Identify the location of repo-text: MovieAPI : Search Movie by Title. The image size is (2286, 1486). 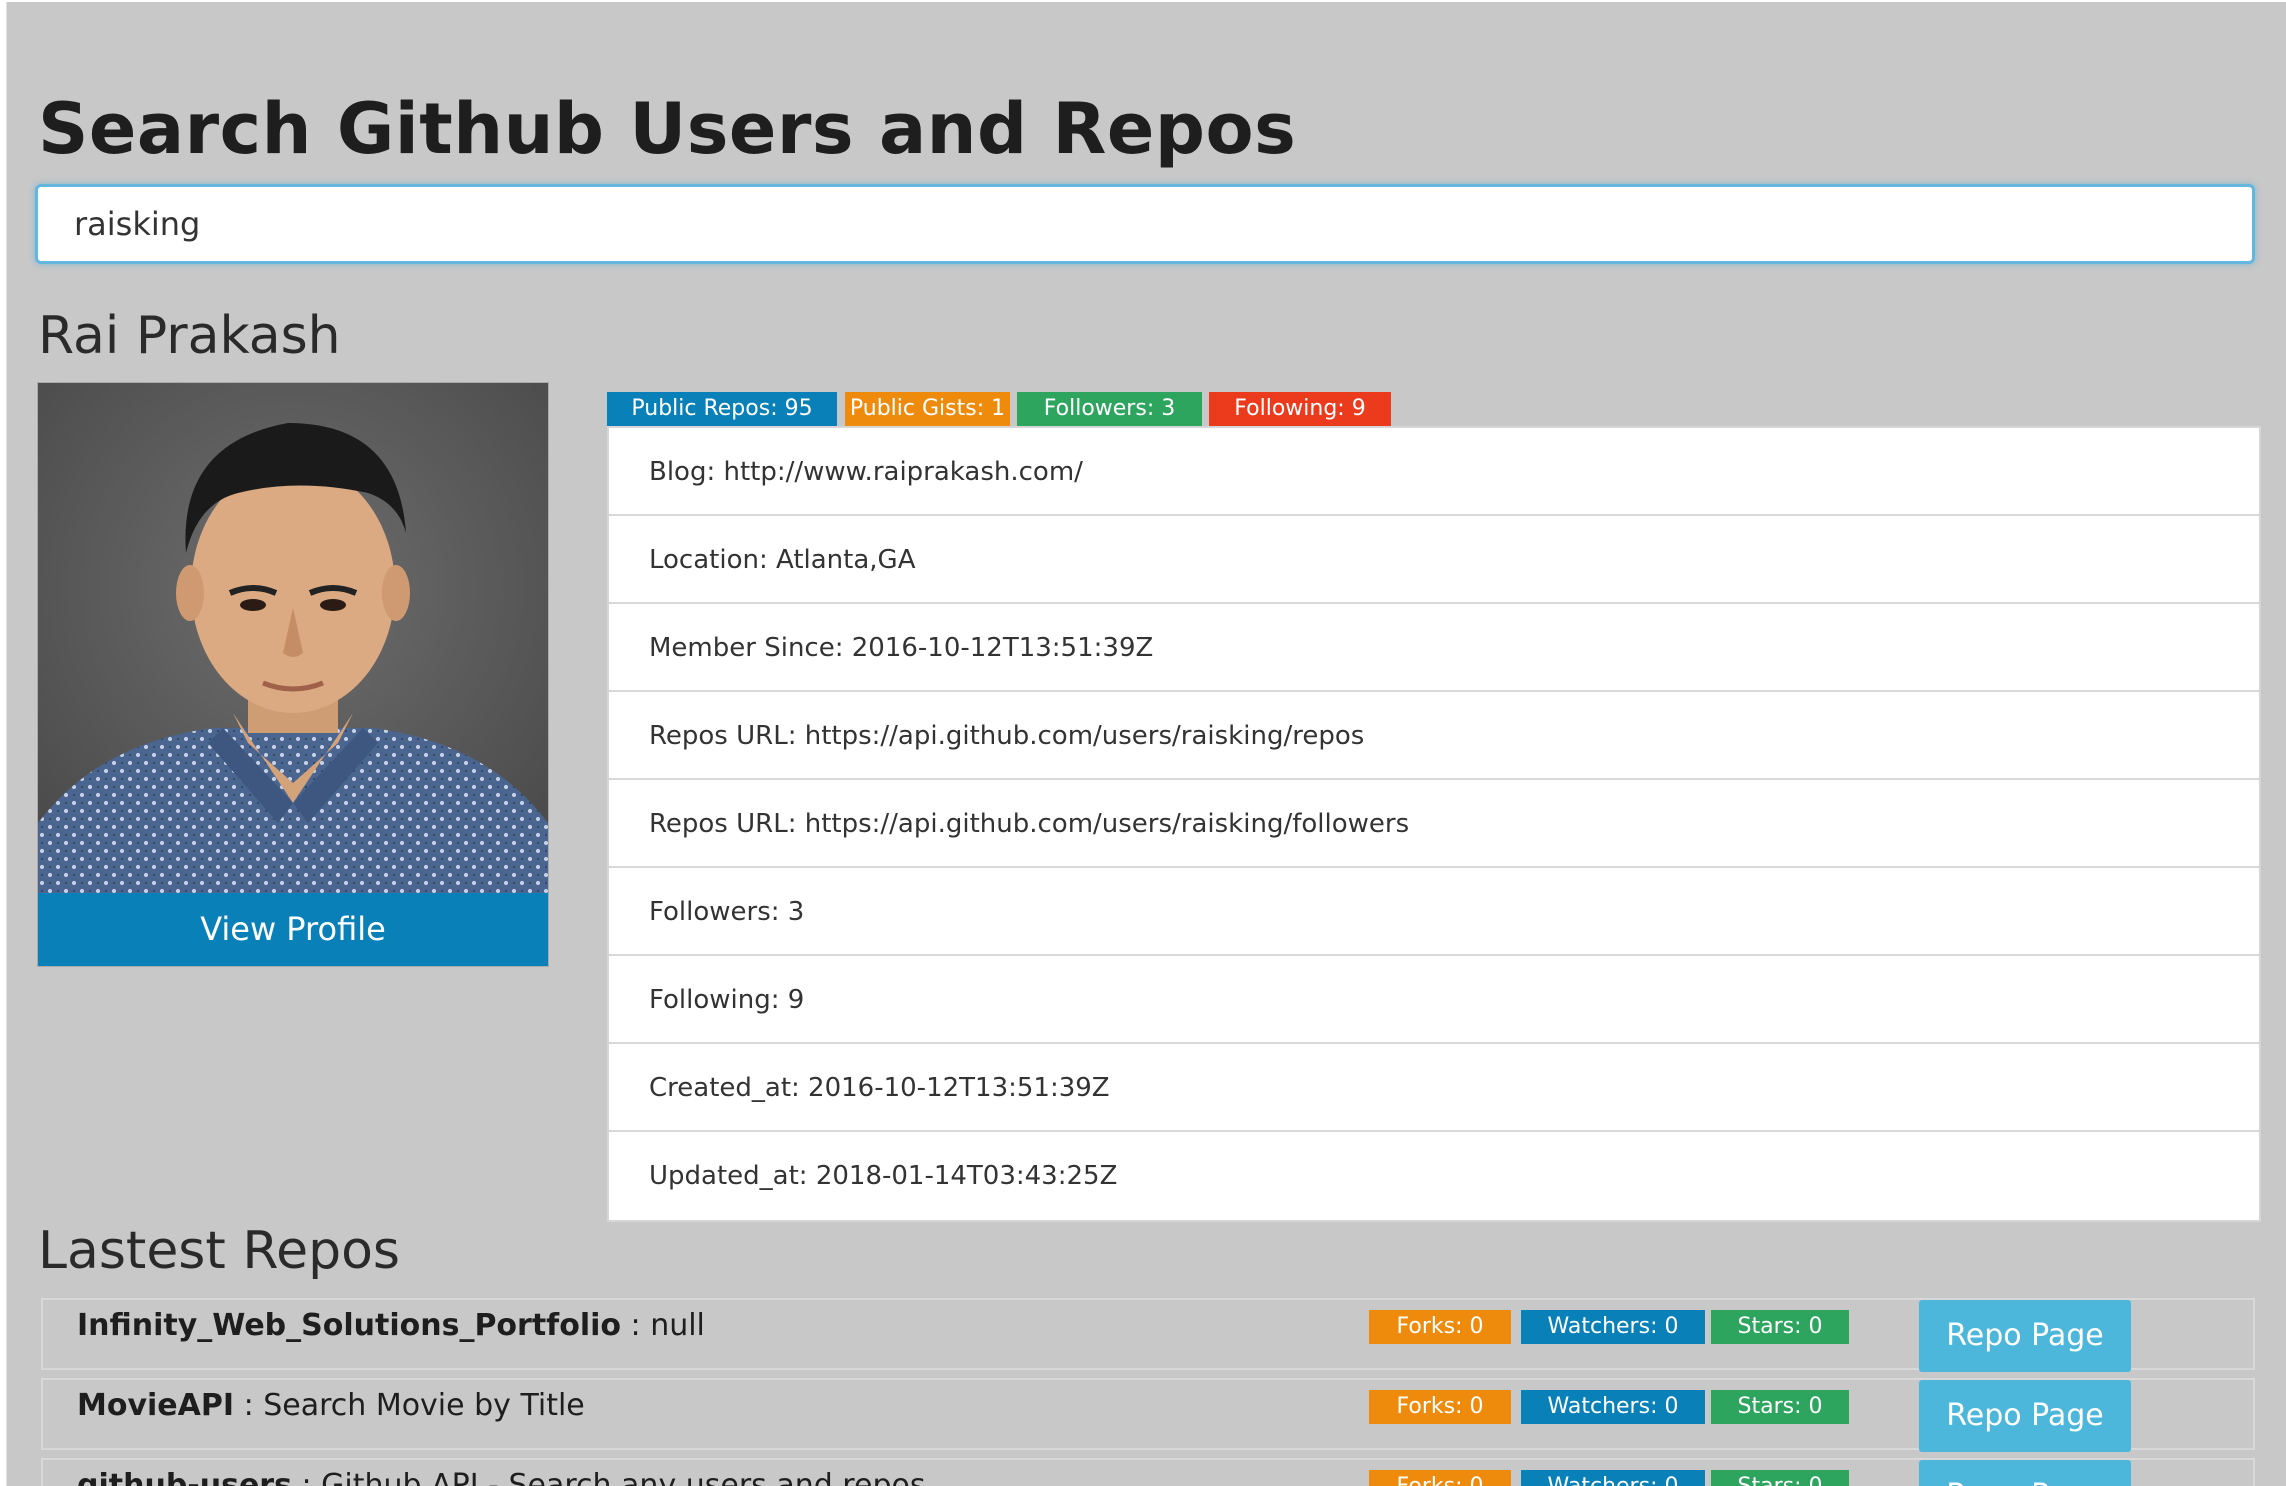
(331, 1406).